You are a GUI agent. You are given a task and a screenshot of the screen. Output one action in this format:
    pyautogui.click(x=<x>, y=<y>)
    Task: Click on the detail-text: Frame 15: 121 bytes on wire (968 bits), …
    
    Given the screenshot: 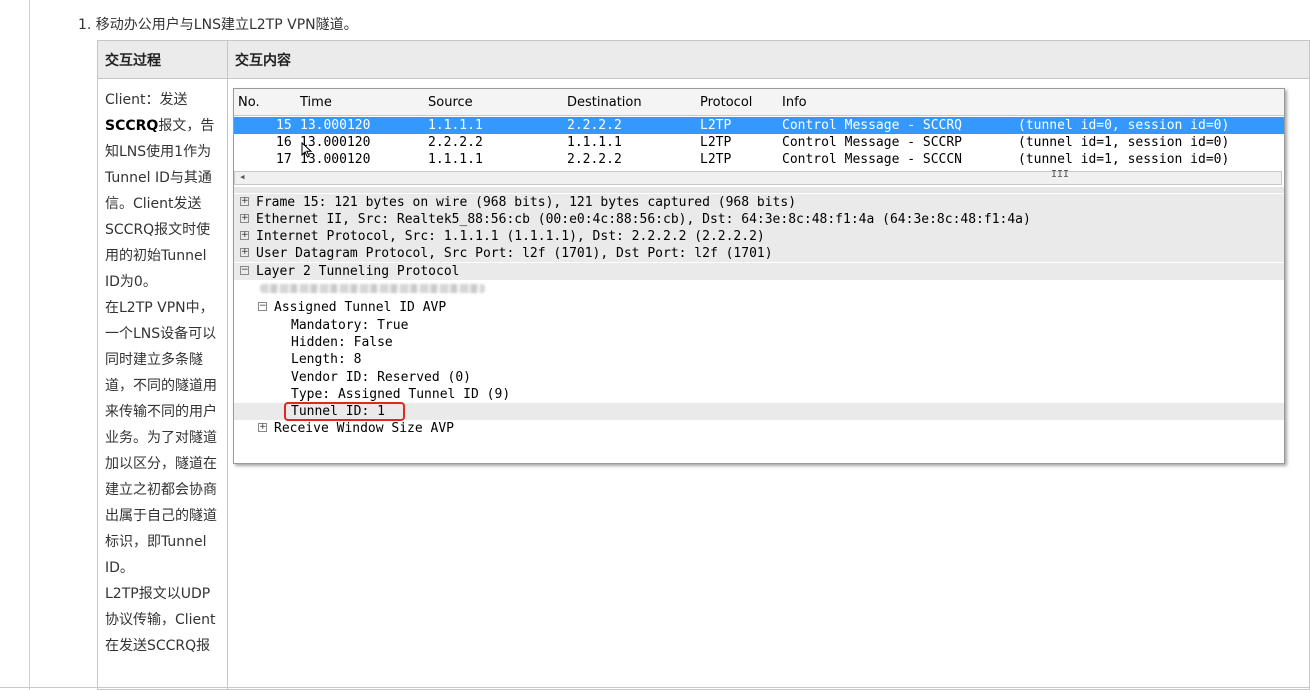 What is the action you would take?
    pyautogui.click(x=526, y=202)
    